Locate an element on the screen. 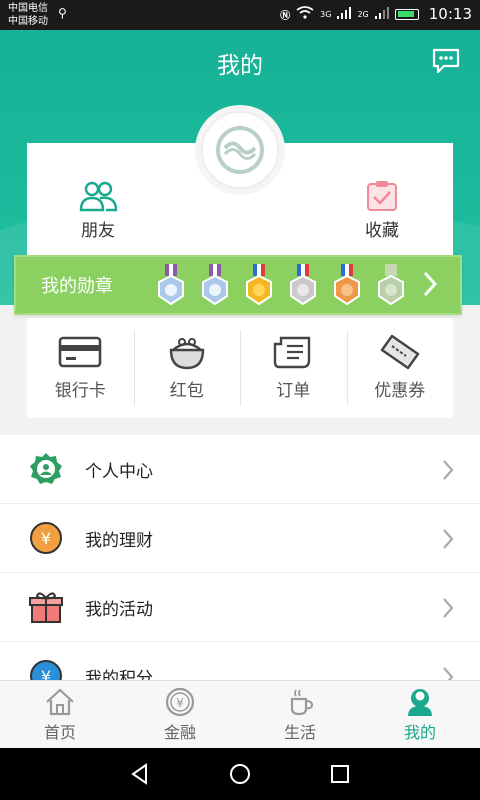  page-title: 我的 is located at coordinates (240, 66).